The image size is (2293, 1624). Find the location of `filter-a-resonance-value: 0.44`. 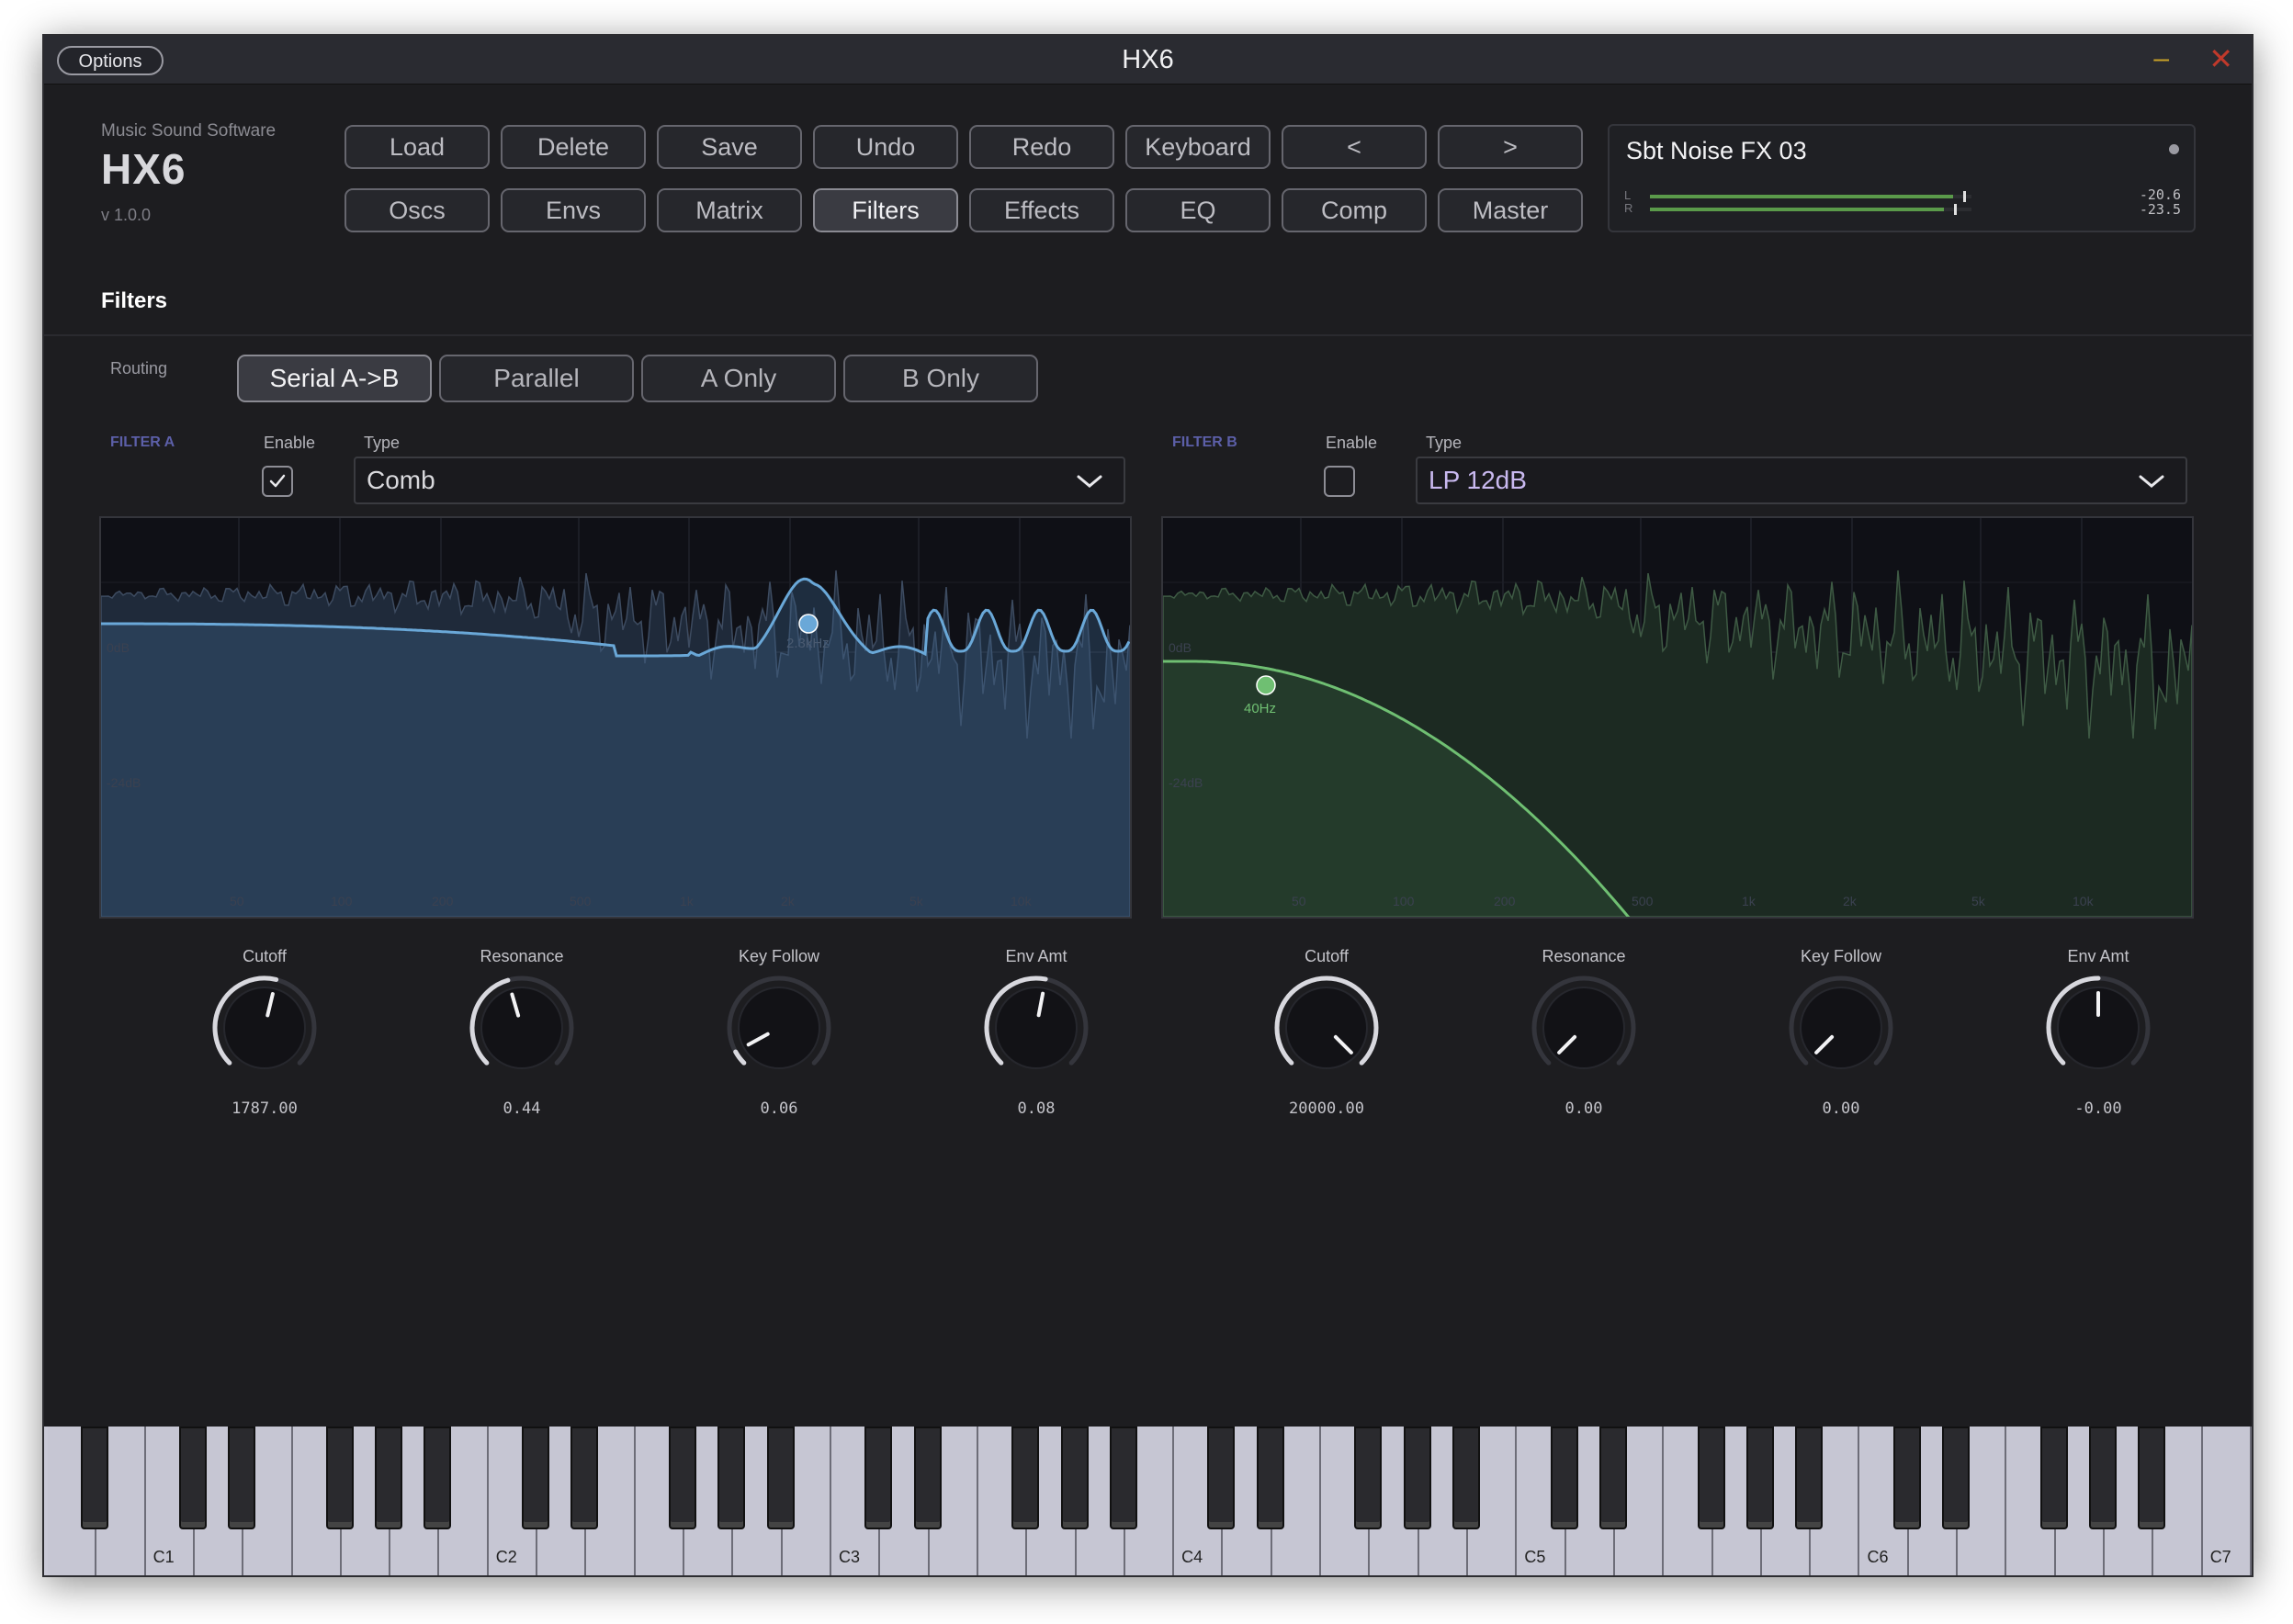

filter-a-resonance-value: 0.44 is located at coordinates (522, 1109).